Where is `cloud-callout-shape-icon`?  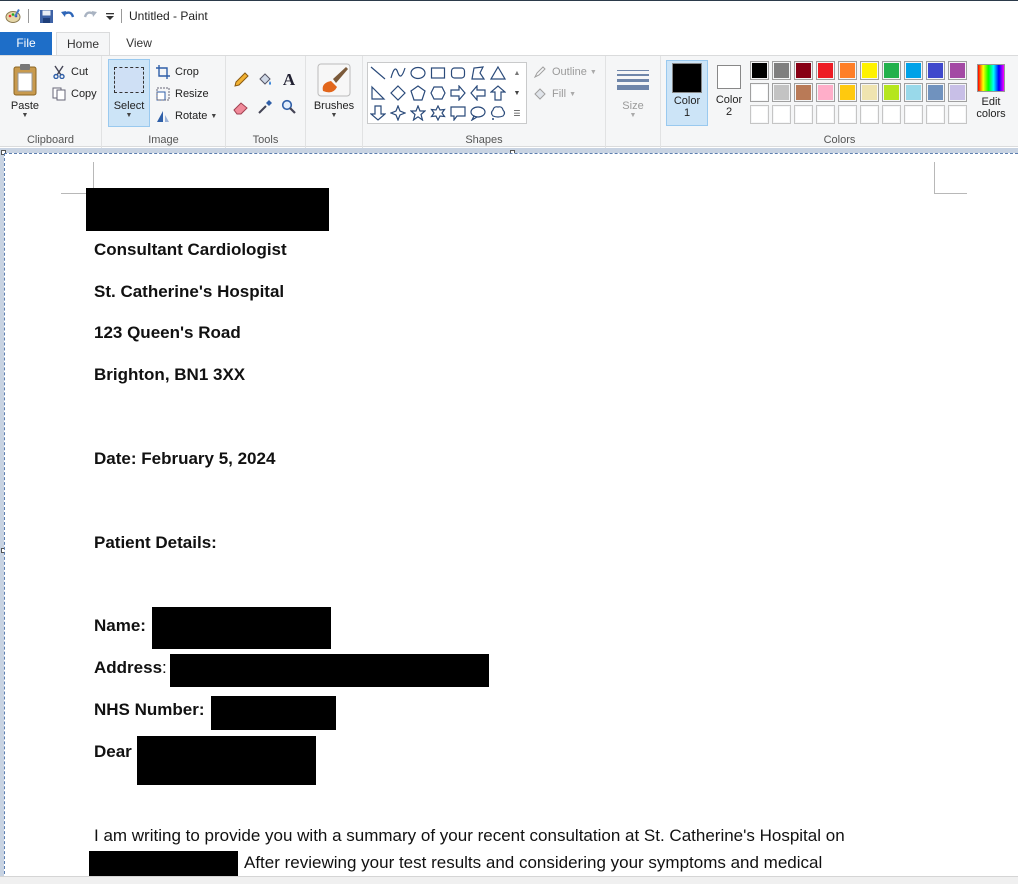
cloud-callout-shape-icon is located at coordinates (498, 113).